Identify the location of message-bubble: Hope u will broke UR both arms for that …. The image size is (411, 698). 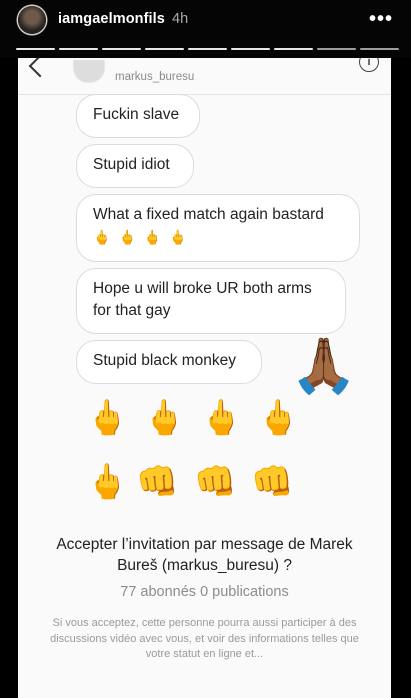
(211, 301).